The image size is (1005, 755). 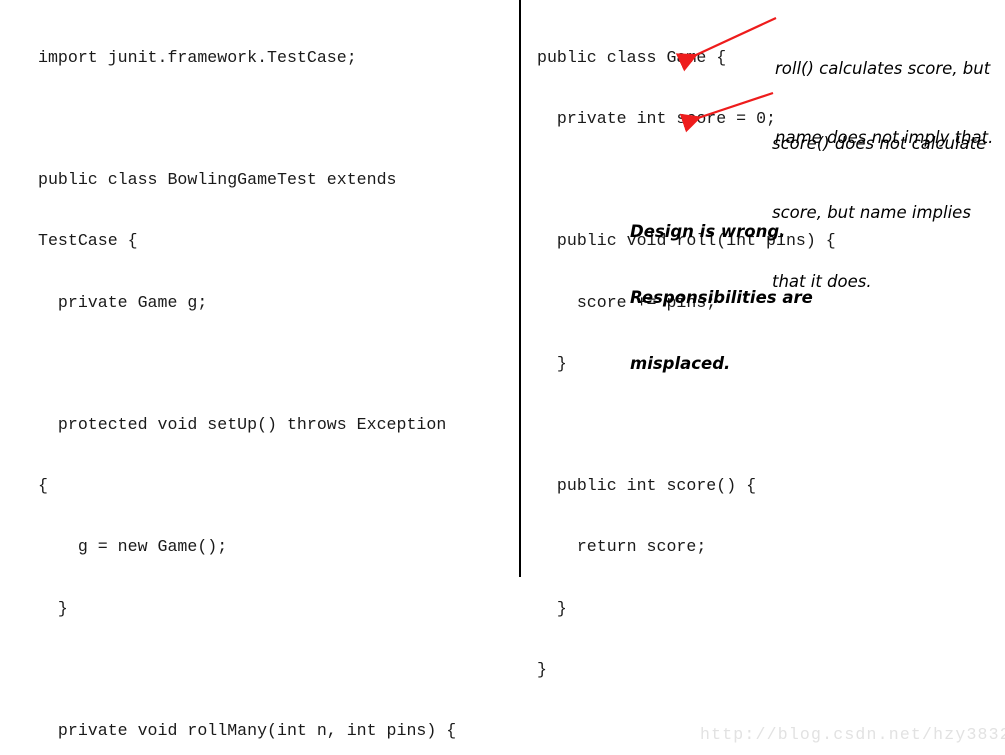 What do you see at coordinates (883, 68) in the screenshot?
I see `annotation-line: roll() calculates score, but` at bounding box center [883, 68].